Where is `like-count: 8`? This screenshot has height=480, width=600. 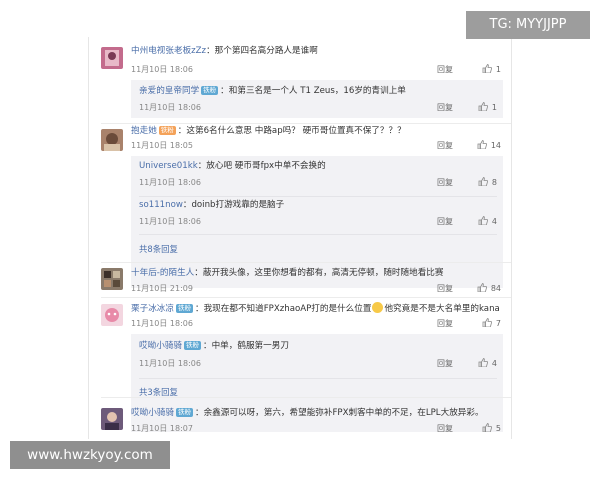
like-count: 8 is located at coordinates (494, 182).